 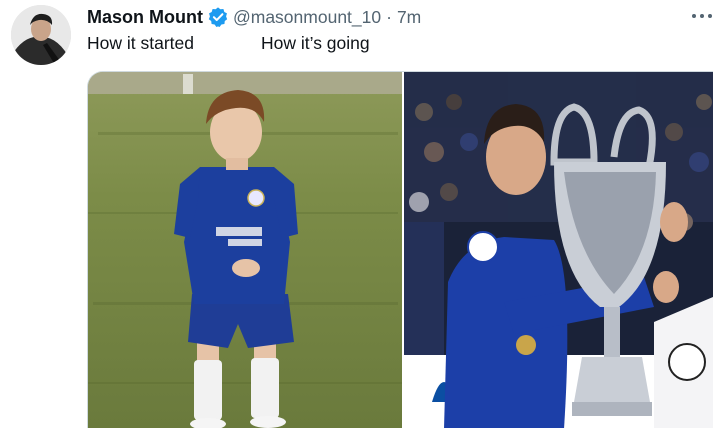 I want to click on tweet-header: Mason Mount @masonmount_10 · 7m, so click(x=254, y=17).